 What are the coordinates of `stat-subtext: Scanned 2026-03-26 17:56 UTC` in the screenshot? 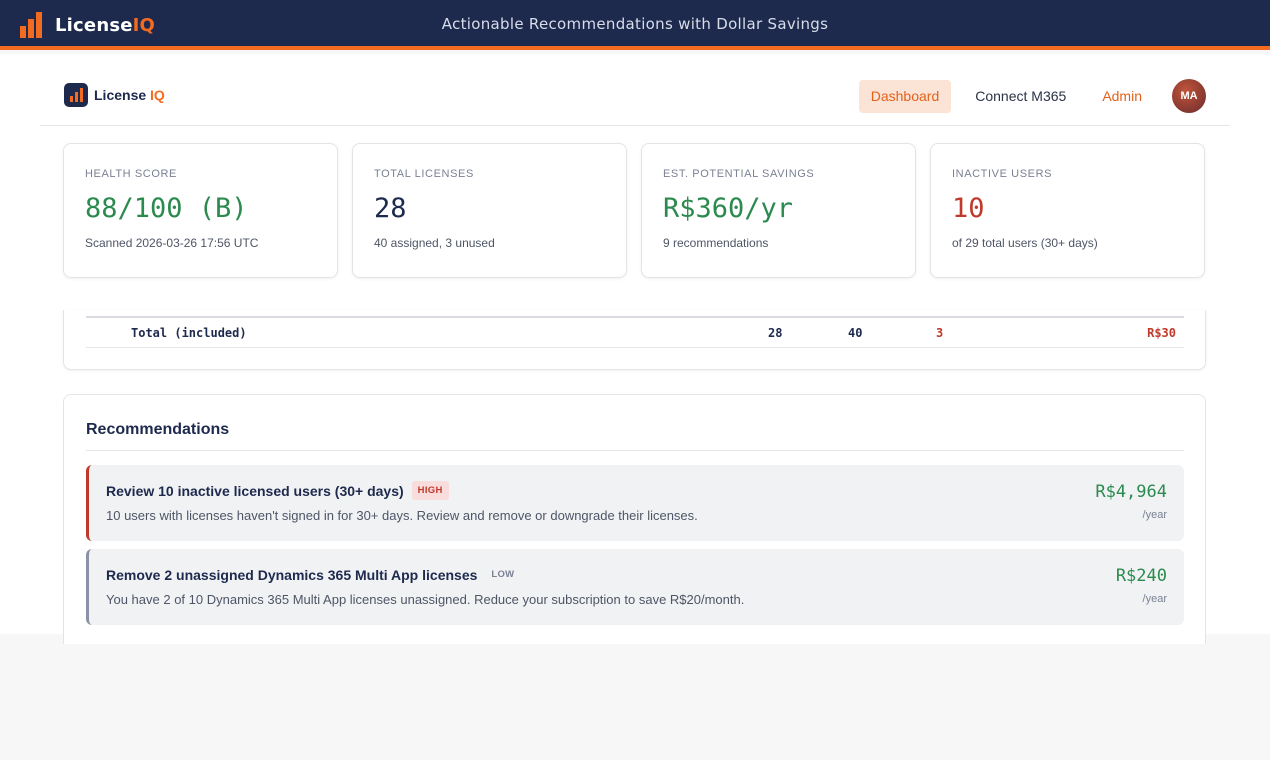 It's located at (172, 243).